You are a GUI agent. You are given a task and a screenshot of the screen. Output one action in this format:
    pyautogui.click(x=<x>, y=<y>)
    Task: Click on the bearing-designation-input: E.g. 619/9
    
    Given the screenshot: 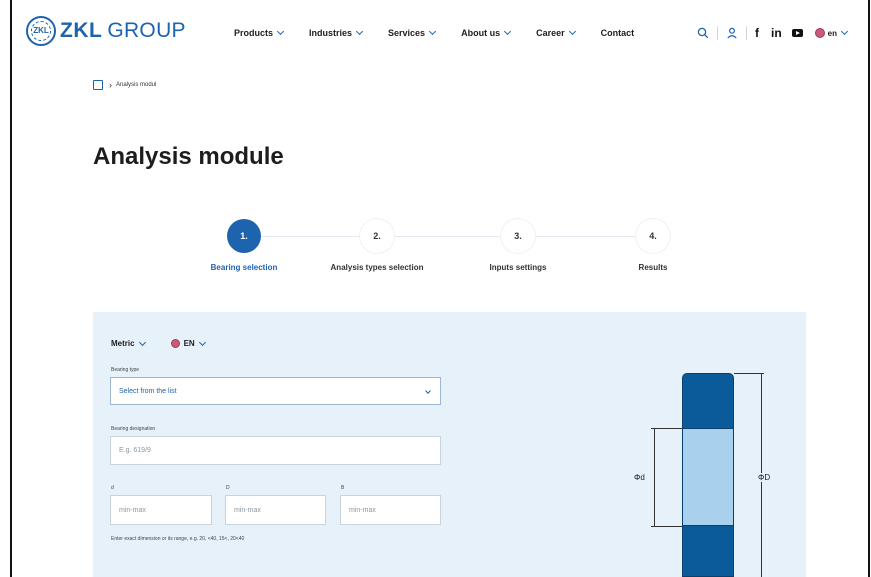 What is the action you would take?
    pyautogui.click(x=275, y=450)
    